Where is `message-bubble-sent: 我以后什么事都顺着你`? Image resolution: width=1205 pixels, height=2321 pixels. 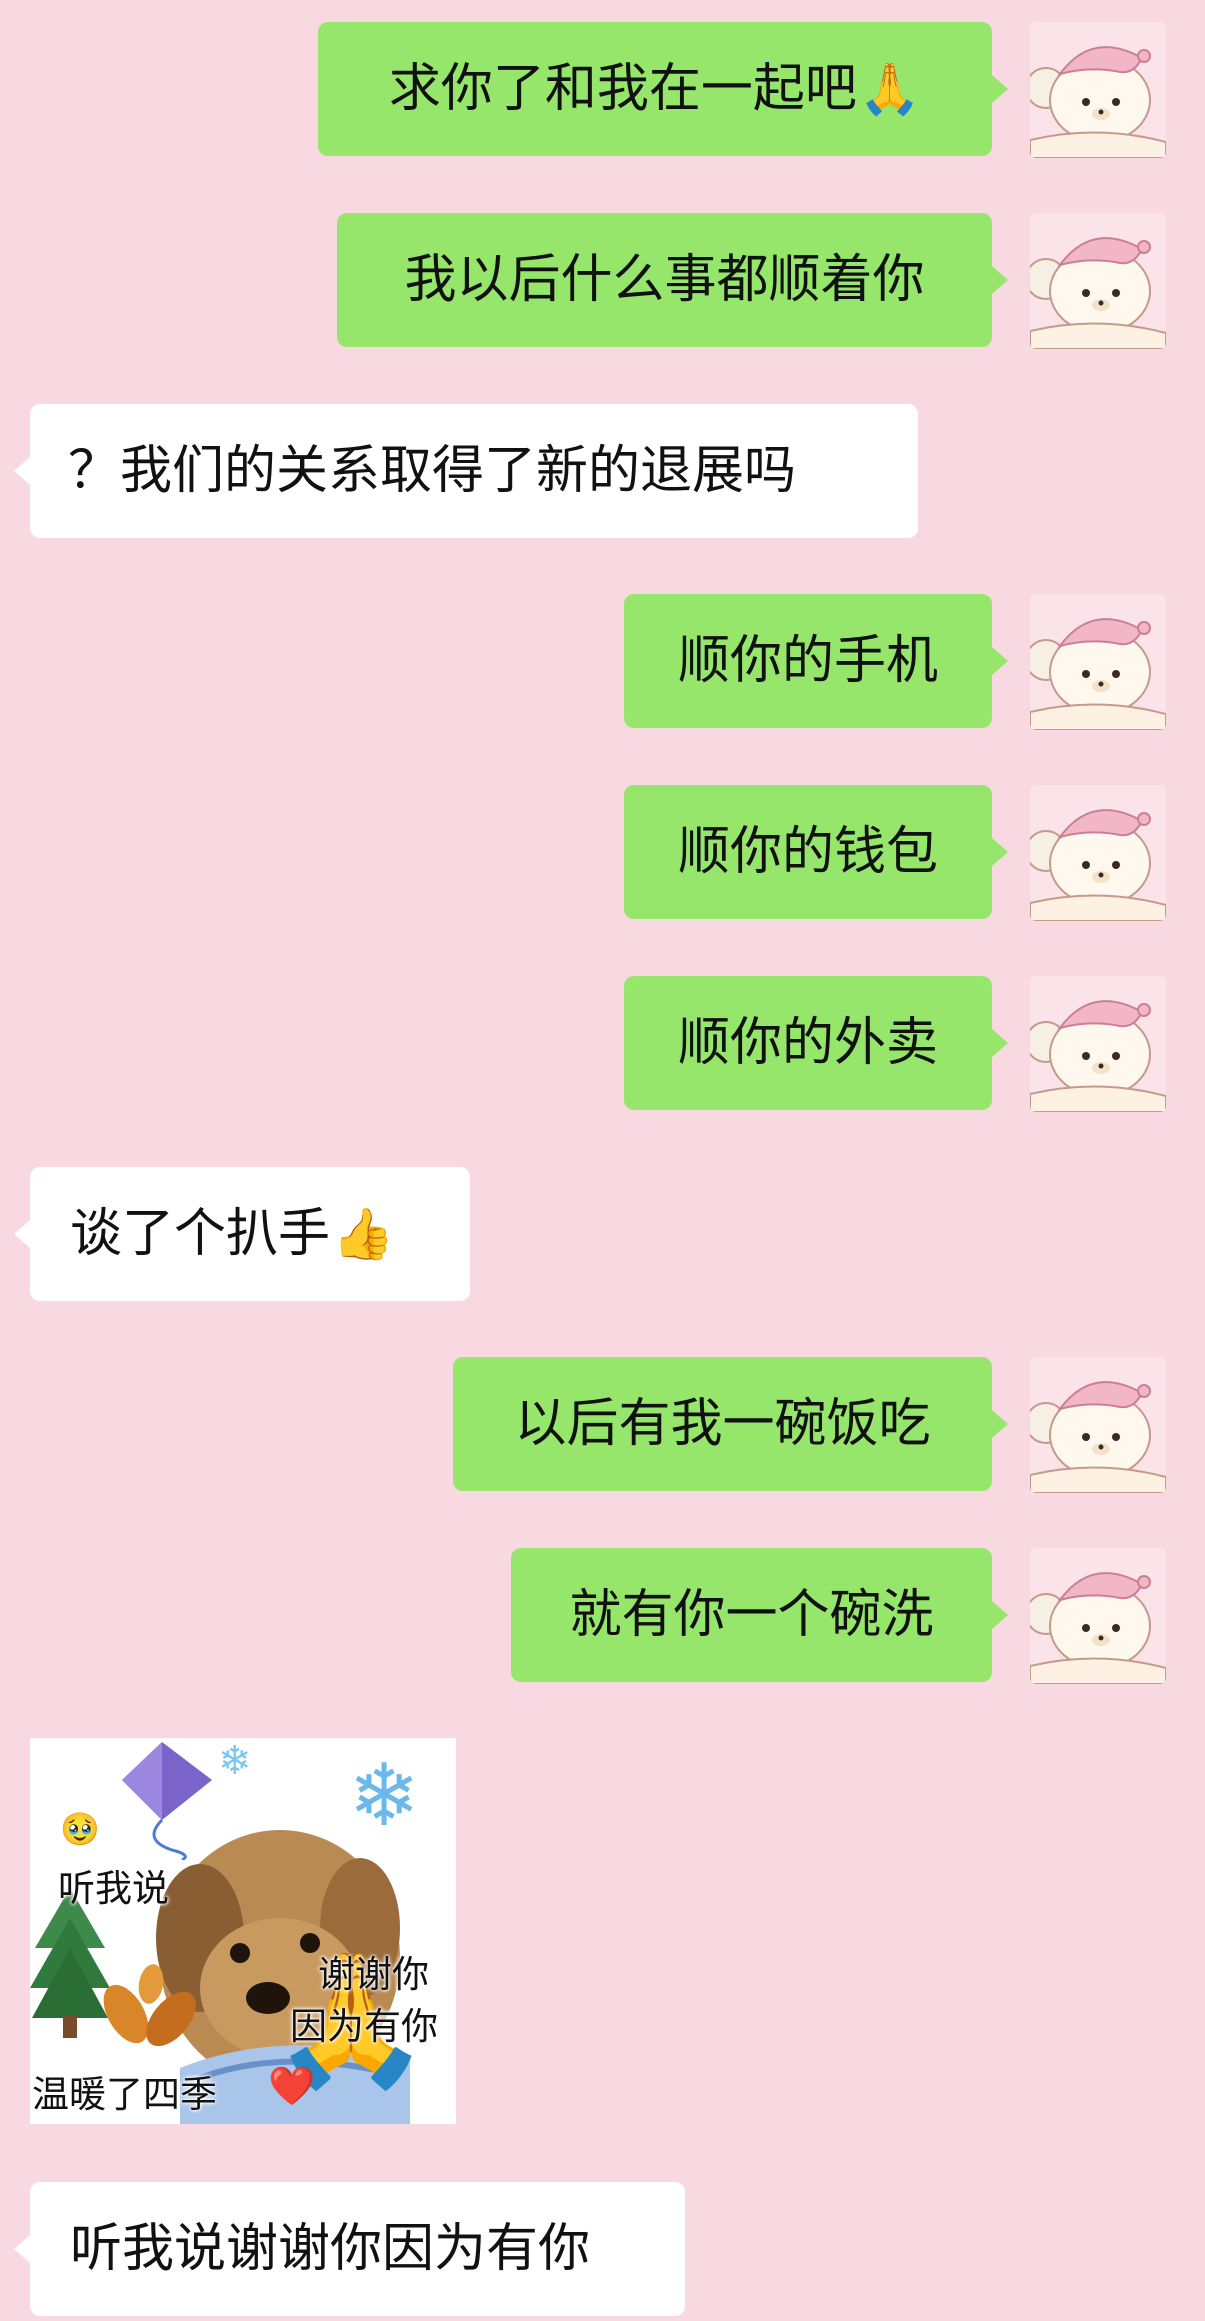
message-bubble-sent: 我以后什么事都顺着你 is located at coordinates (672, 280).